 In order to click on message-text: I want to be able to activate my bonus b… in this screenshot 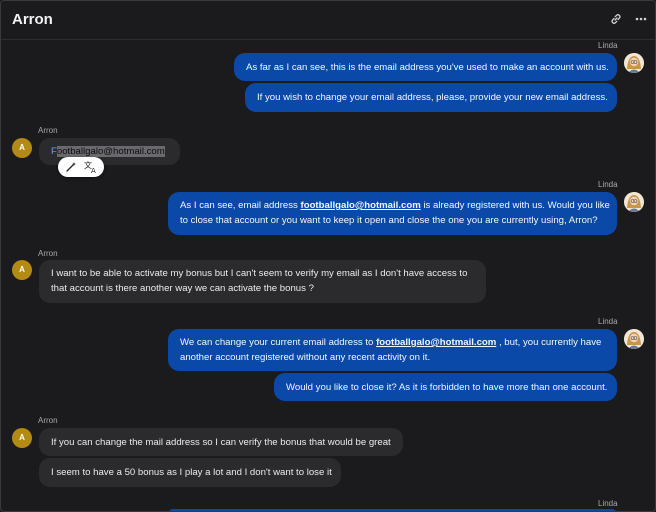, I will do `click(259, 273)`.